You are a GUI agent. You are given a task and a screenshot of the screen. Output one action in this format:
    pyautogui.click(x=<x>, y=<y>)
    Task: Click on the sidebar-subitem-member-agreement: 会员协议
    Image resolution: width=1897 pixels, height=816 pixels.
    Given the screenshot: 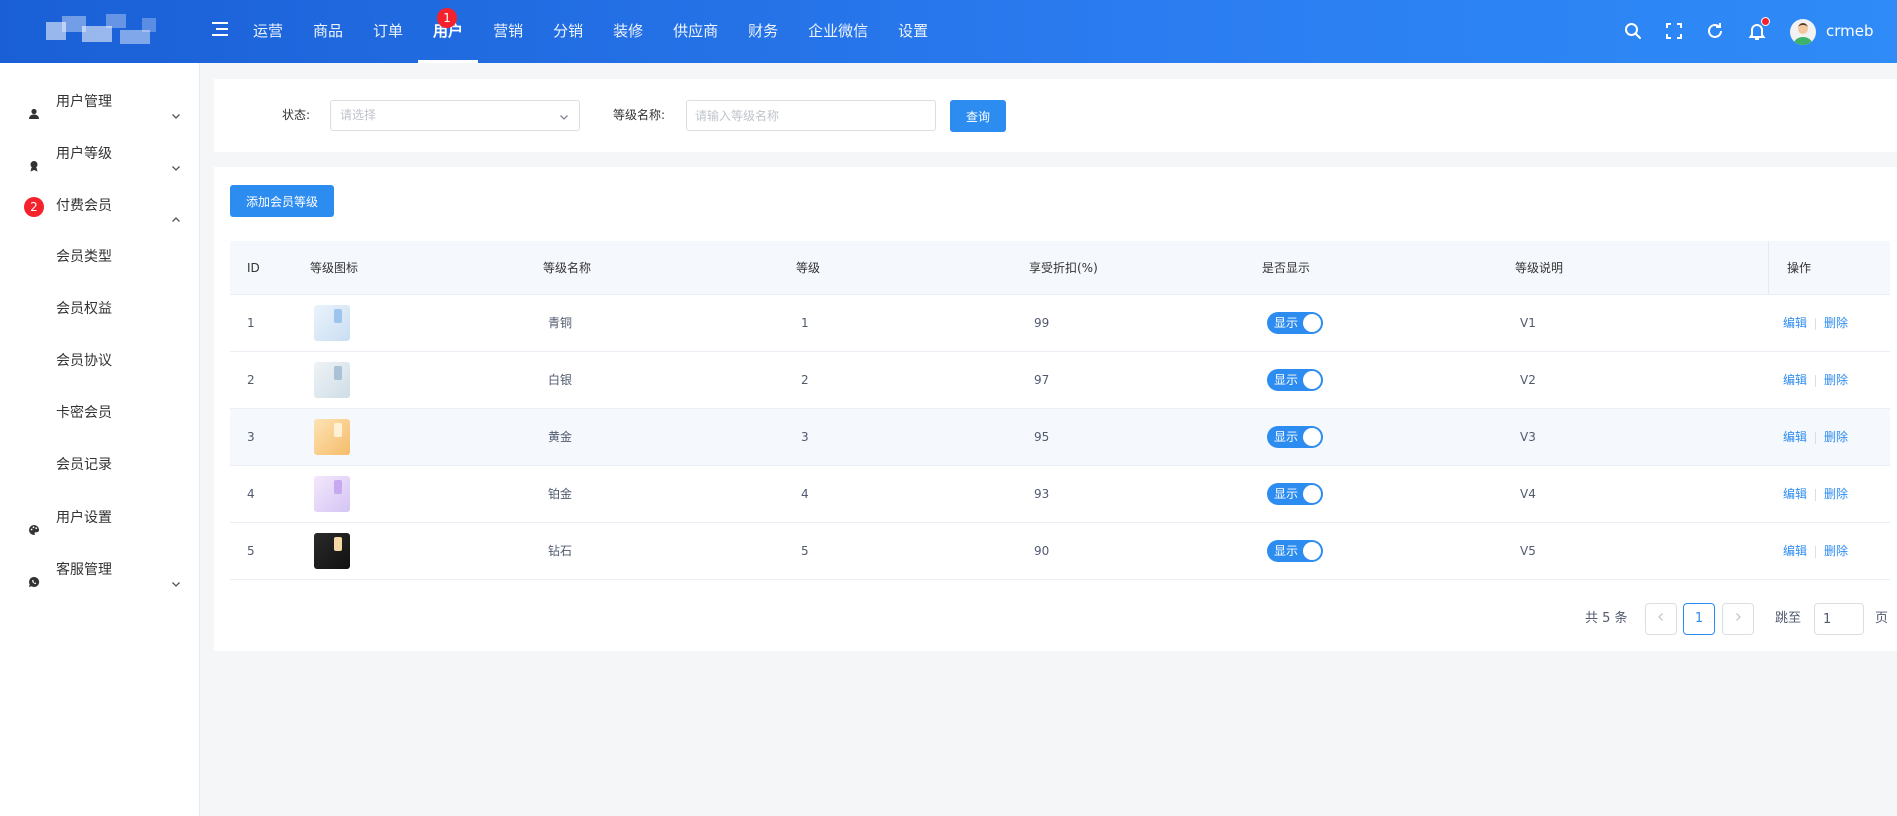 What is the action you would take?
    pyautogui.click(x=100, y=361)
    